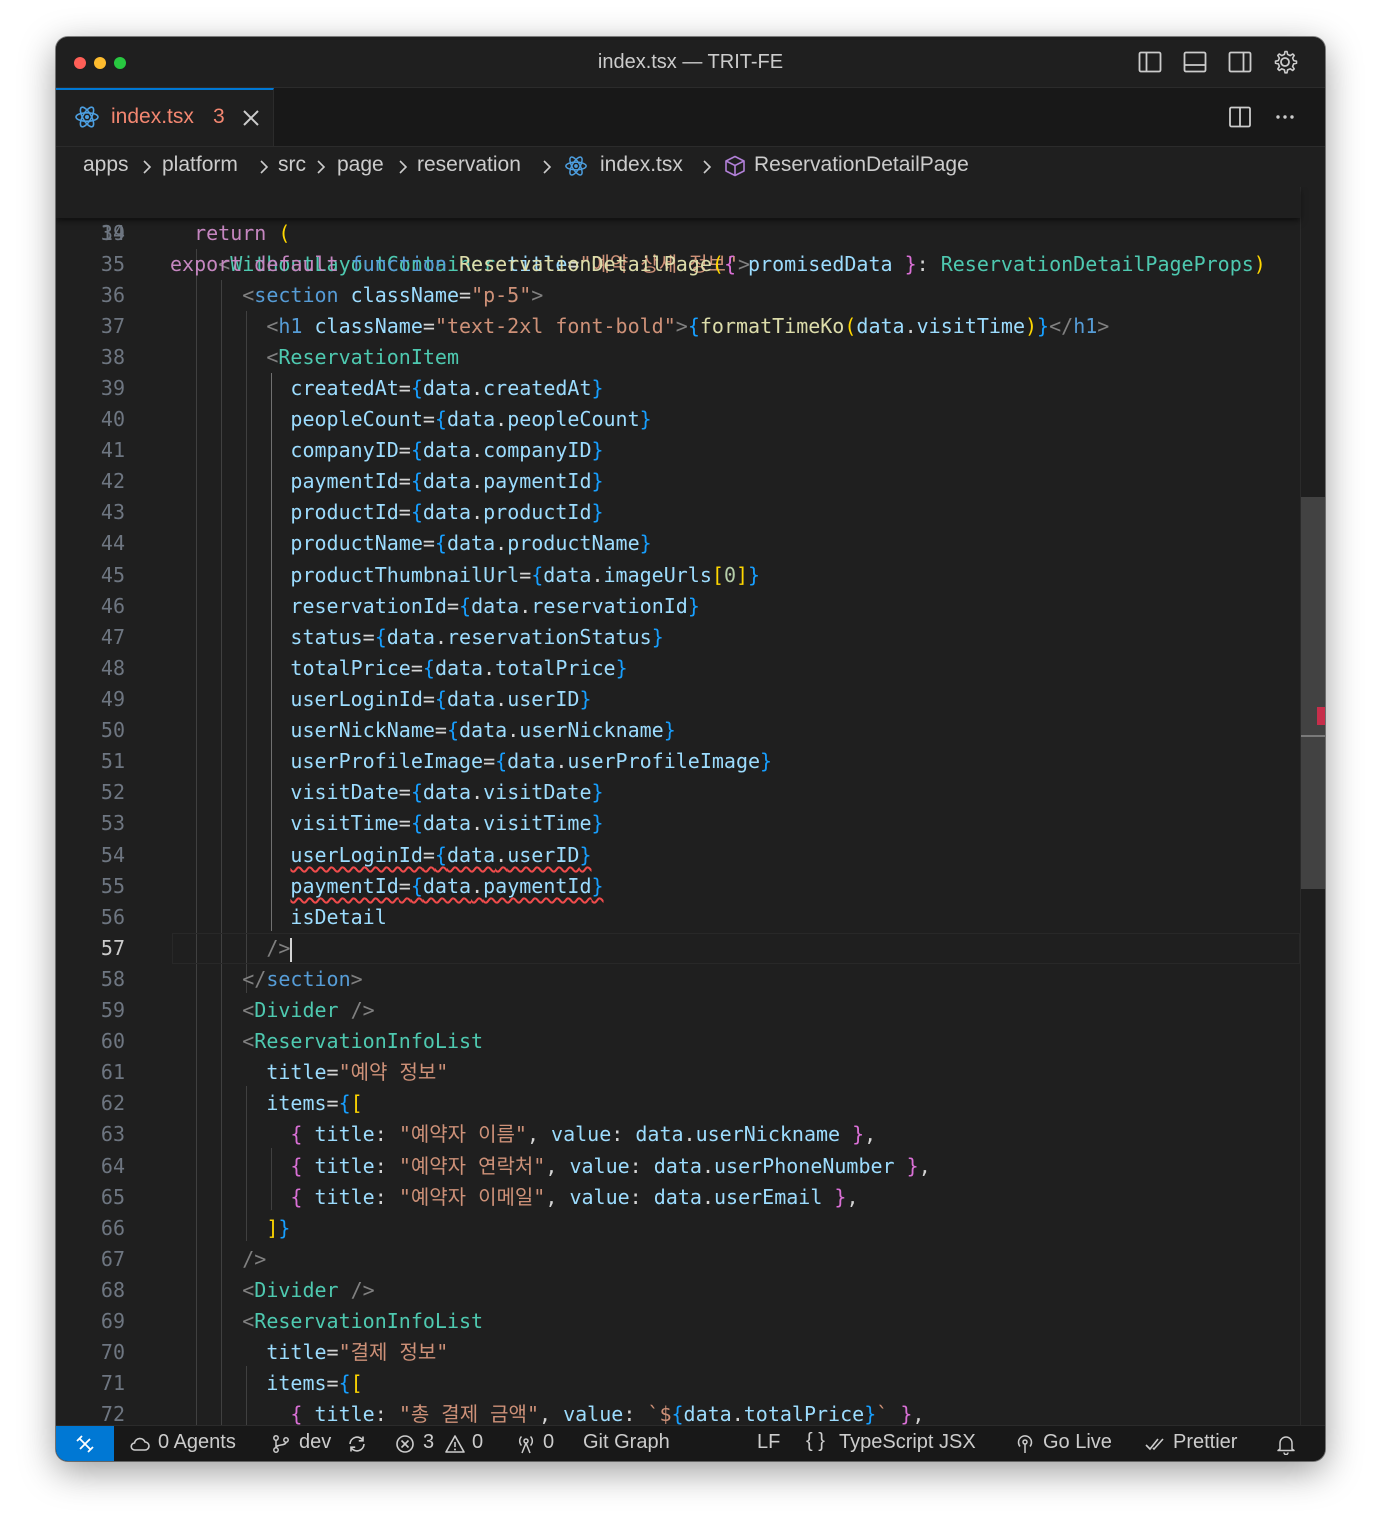 Image resolution: width=1381 pixels, height=1536 pixels. Describe the element at coordinates (434, 606) in the screenshot. I see `code-text: reservationId={data.reservationId}` at that location.